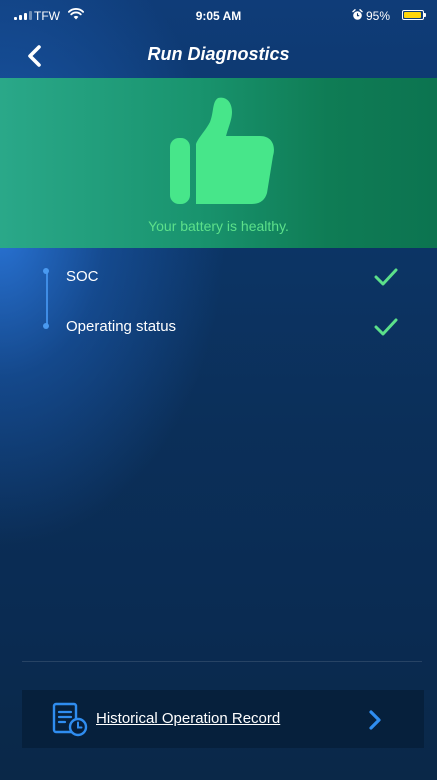 This screenshot has height=780, width=437. I want to click on battery-fill, so click(413, 15).